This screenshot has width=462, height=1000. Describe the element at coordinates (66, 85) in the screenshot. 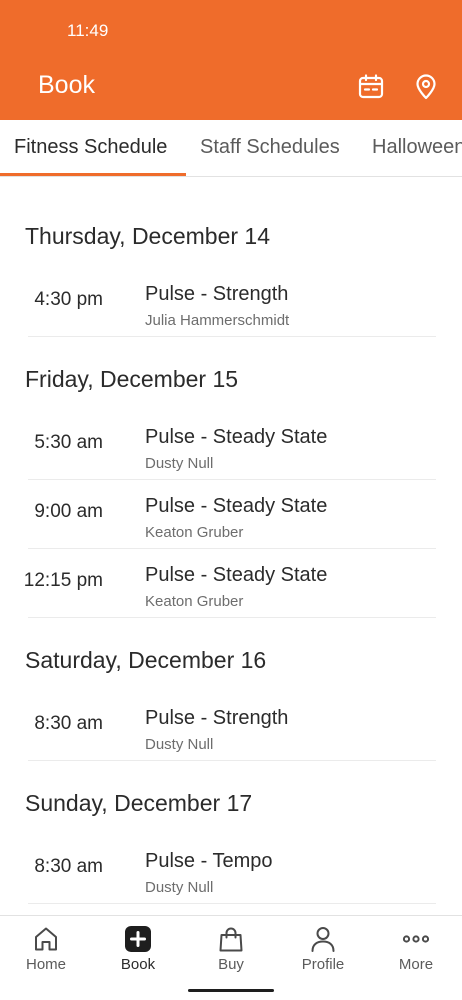

I see `page-title: Book` at that location.